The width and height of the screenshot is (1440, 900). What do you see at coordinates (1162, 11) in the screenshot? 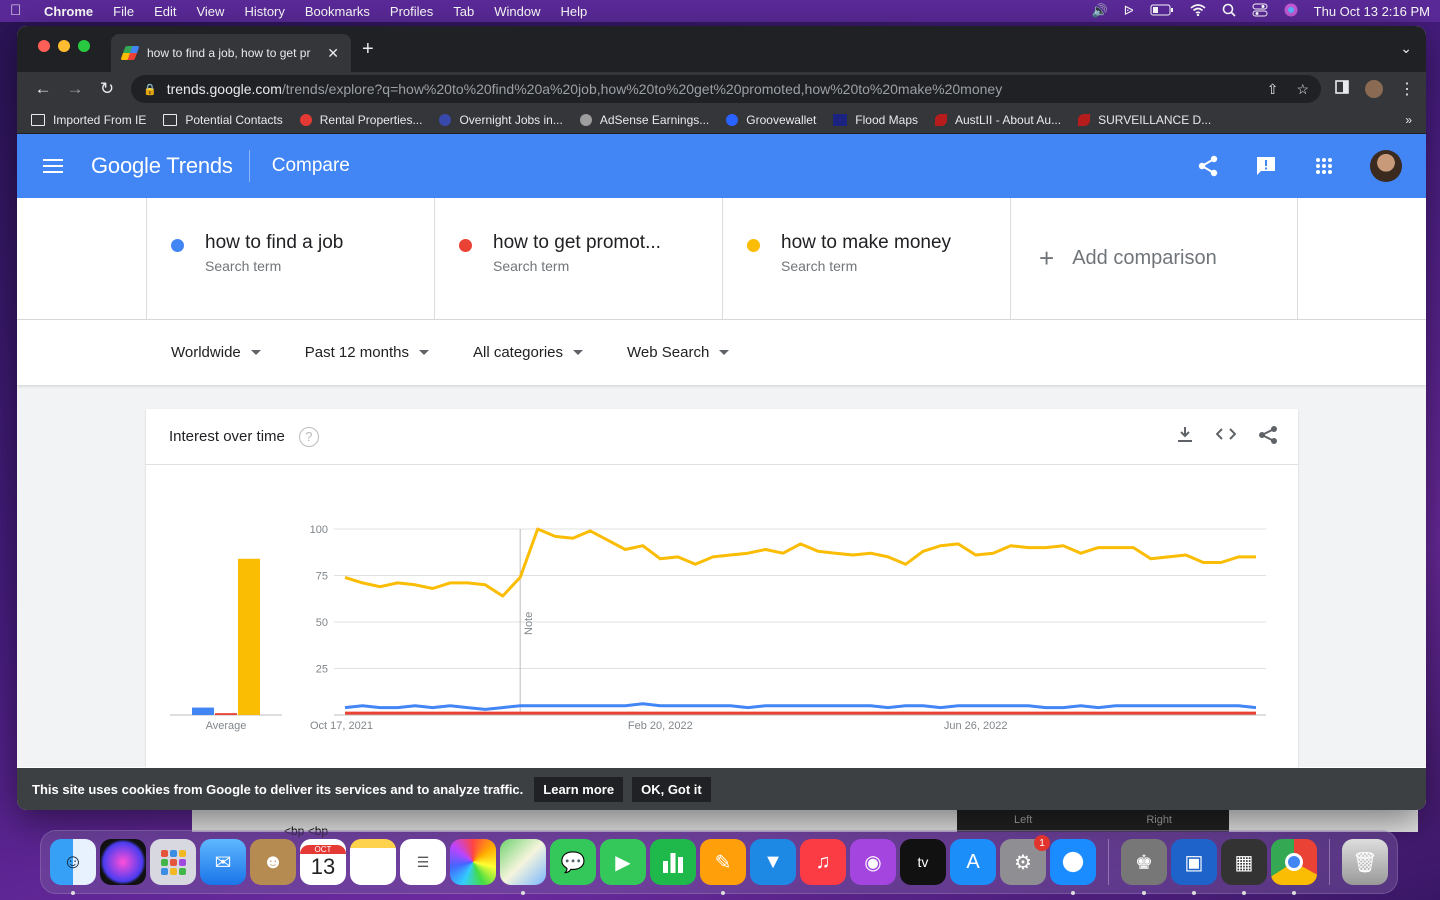
I see `battery-icon` at bounding box center [1162, 11].